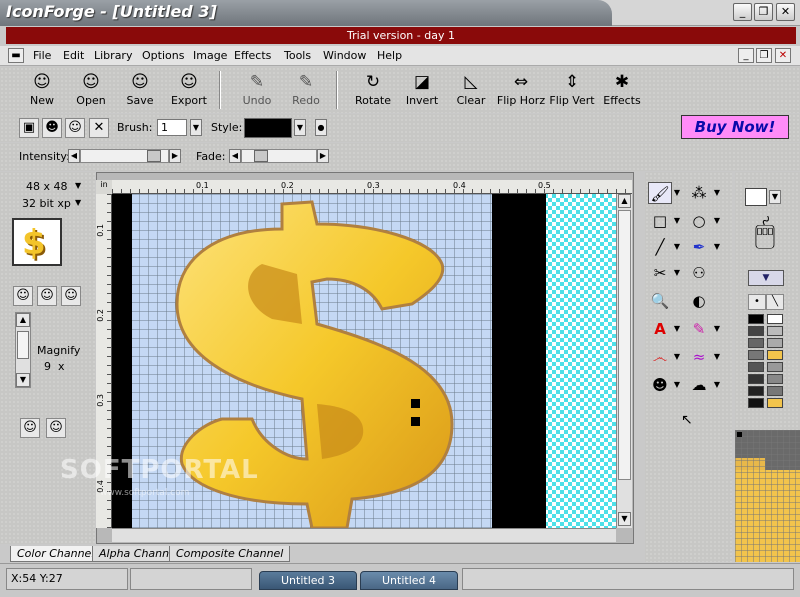  Describe the element at coordinates (175, 156) in the screenshot. I see `intensity-right-arrow: ▶` at that location.